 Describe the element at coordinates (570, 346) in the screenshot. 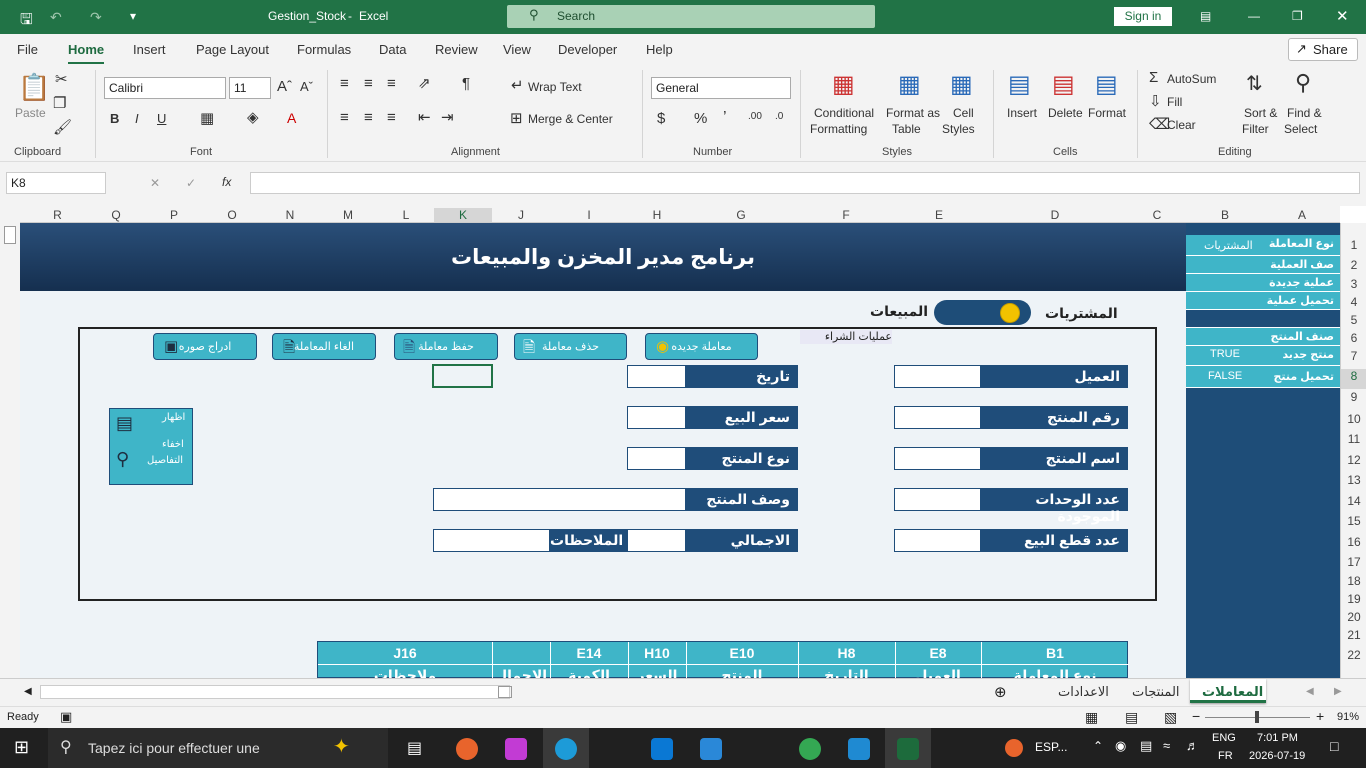

I see `delete-transaction-button: 🗎 حذف معاملة` at that location.